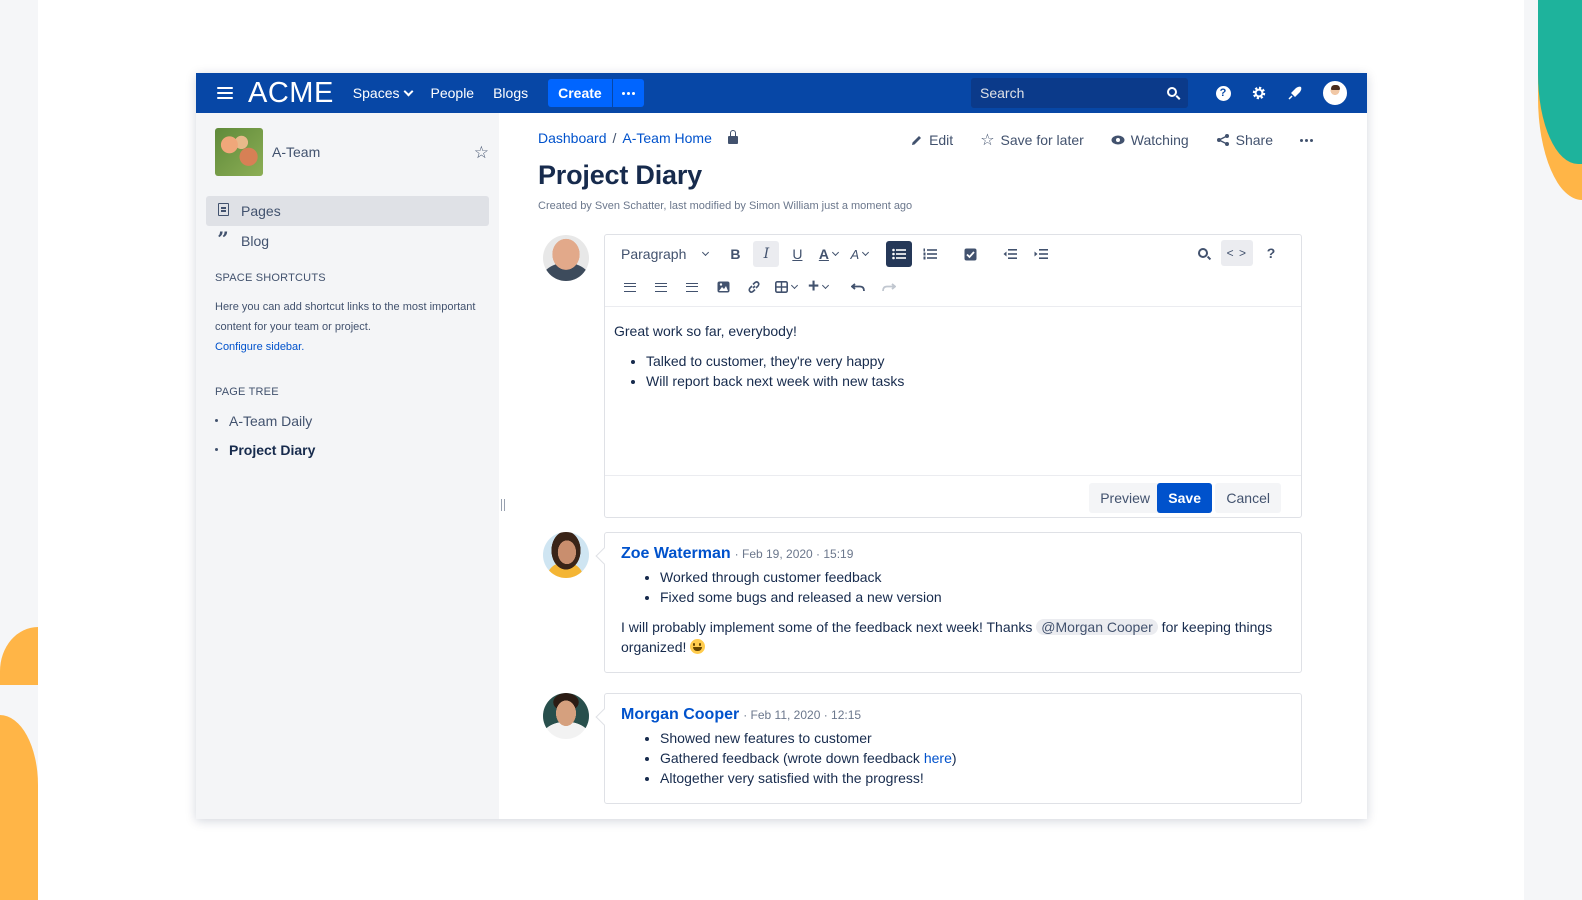  Describe the element at coordinates (1184, 498) in the screenshot. I see `save-button: Save` at that location.